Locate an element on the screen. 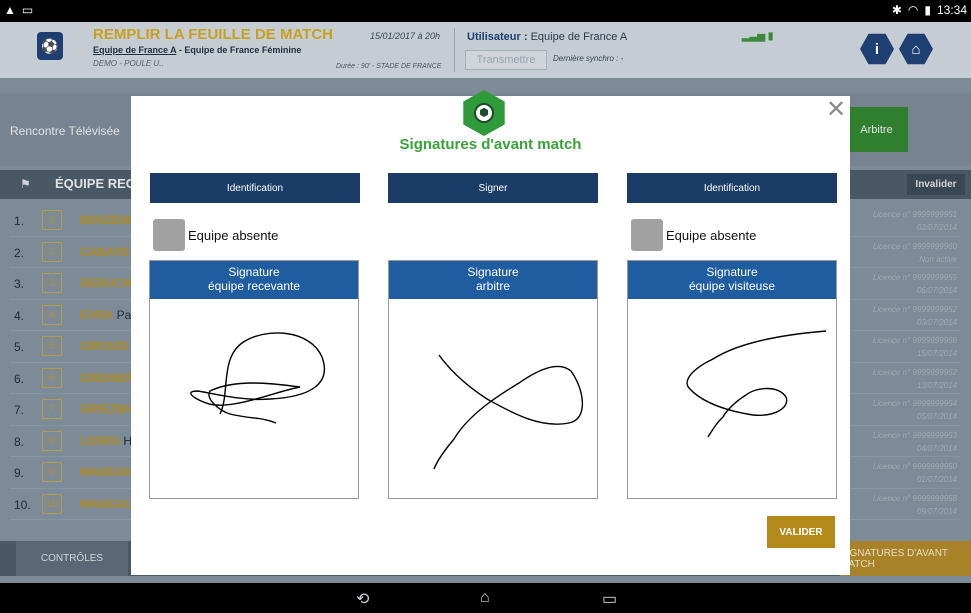  absent-home: Equipe absente is located at coordinates (215, 235).